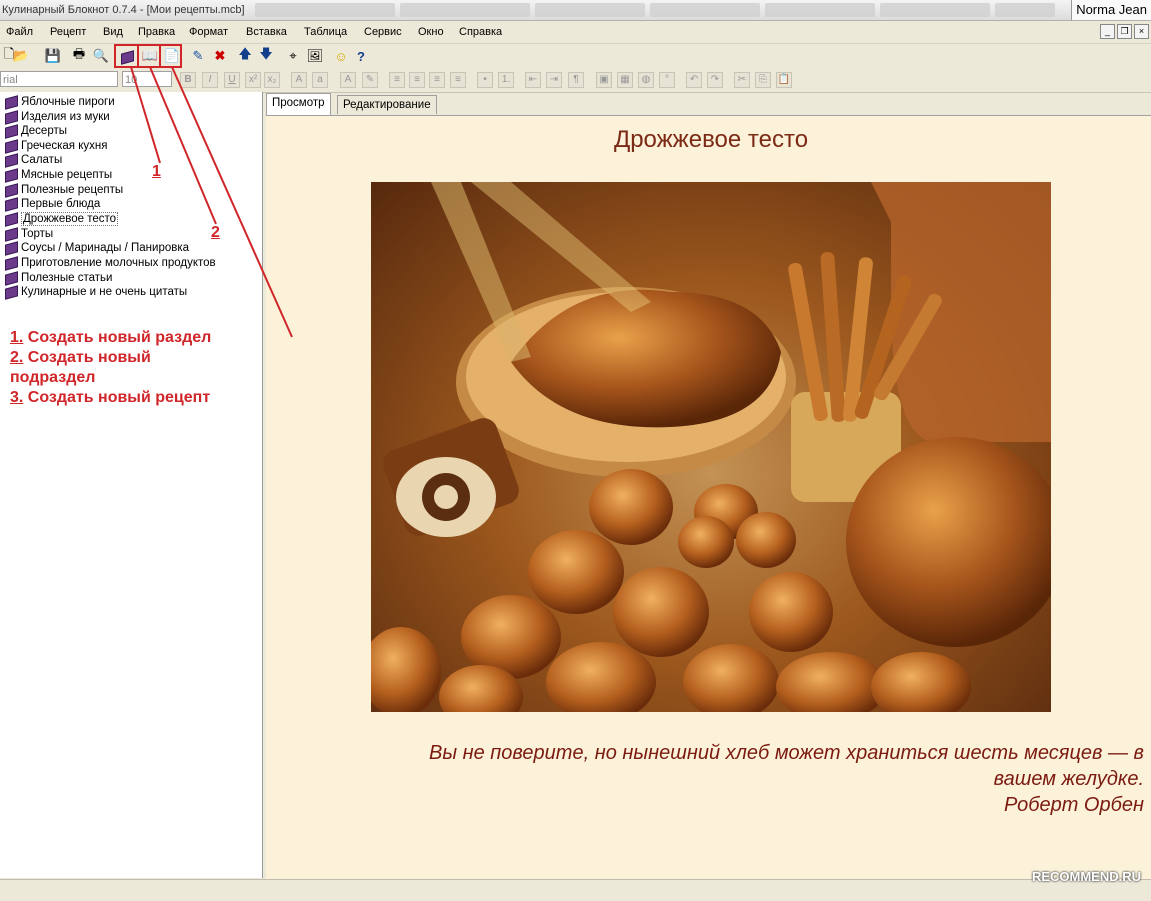 The width and height of the screenshot is (1151, 901). Describe the element at coordinates (232, 80) in the screenshot. I see `underline-icon: U` at that location.